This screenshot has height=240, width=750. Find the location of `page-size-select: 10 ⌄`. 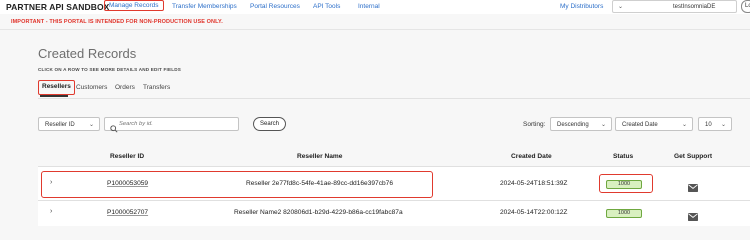

page-size-select: 10 ⌄ is located at coordinates (715, 124).